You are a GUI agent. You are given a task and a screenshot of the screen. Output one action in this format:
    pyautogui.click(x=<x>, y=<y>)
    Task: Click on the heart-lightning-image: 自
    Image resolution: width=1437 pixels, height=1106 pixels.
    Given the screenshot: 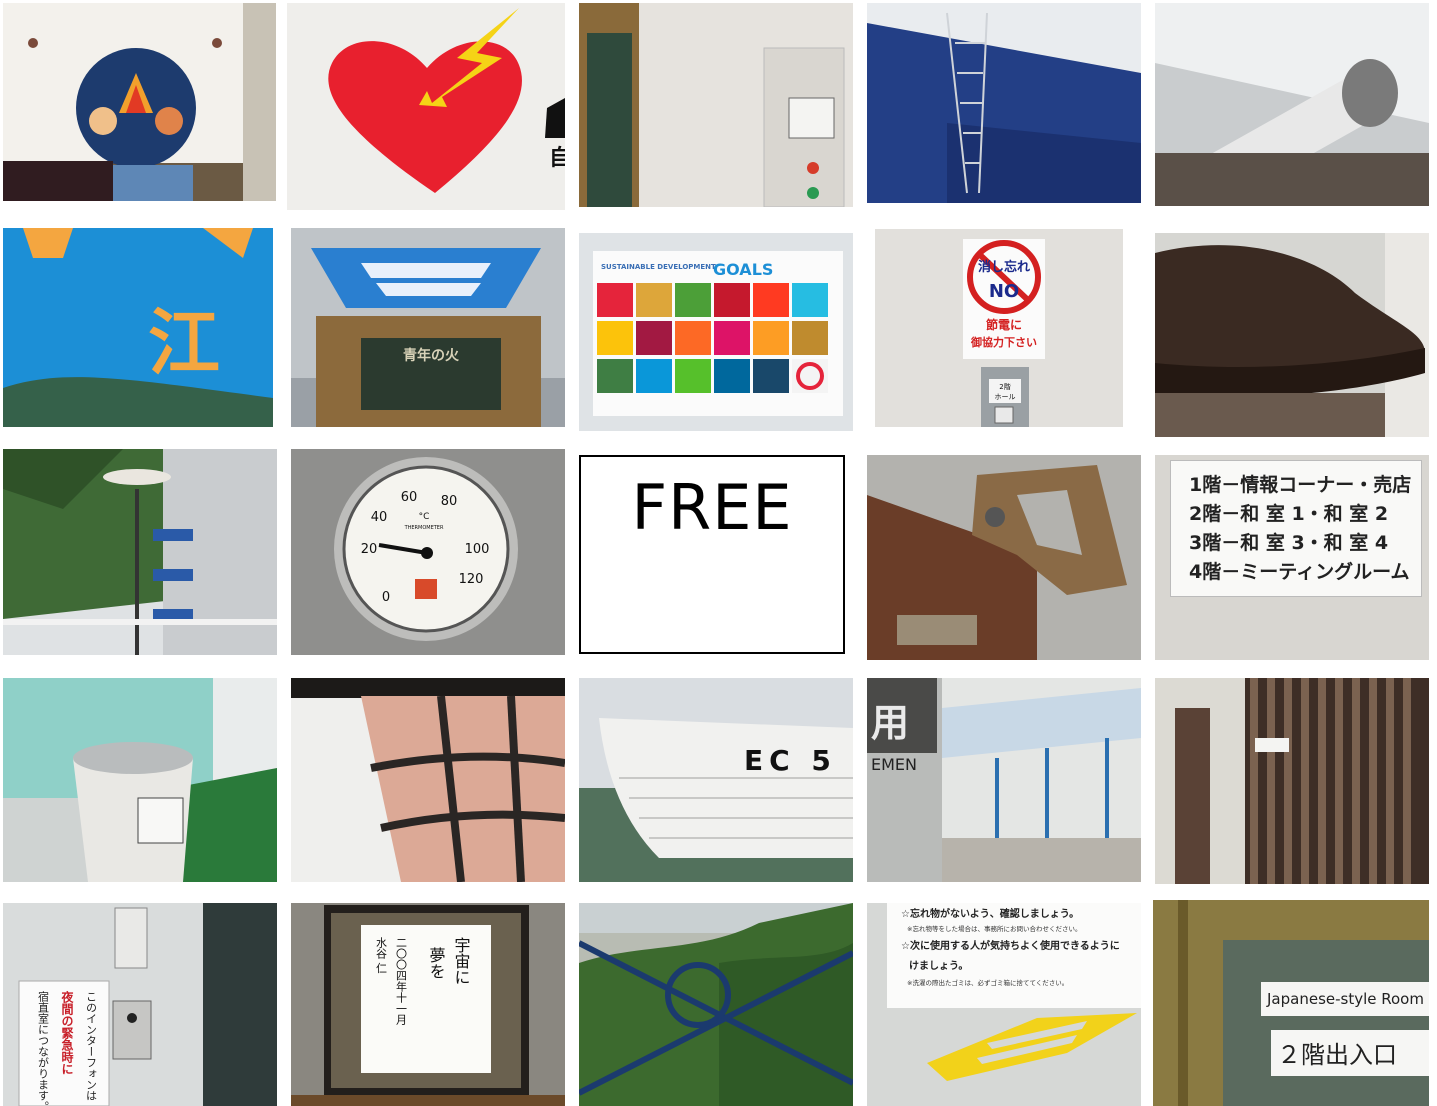 What is the action you would take?
    pyautogui.click(x=426, y=106)
    